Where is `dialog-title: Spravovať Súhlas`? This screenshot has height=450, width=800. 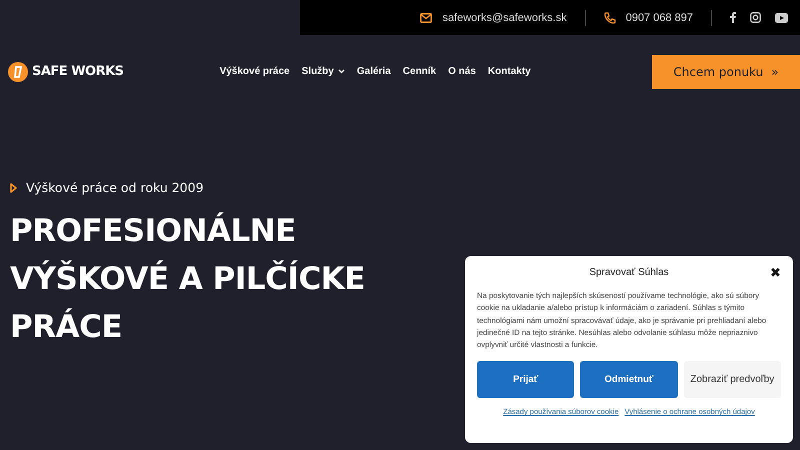
dialog-title: Spravovať Súhlas is located at coordinates (629, 272).